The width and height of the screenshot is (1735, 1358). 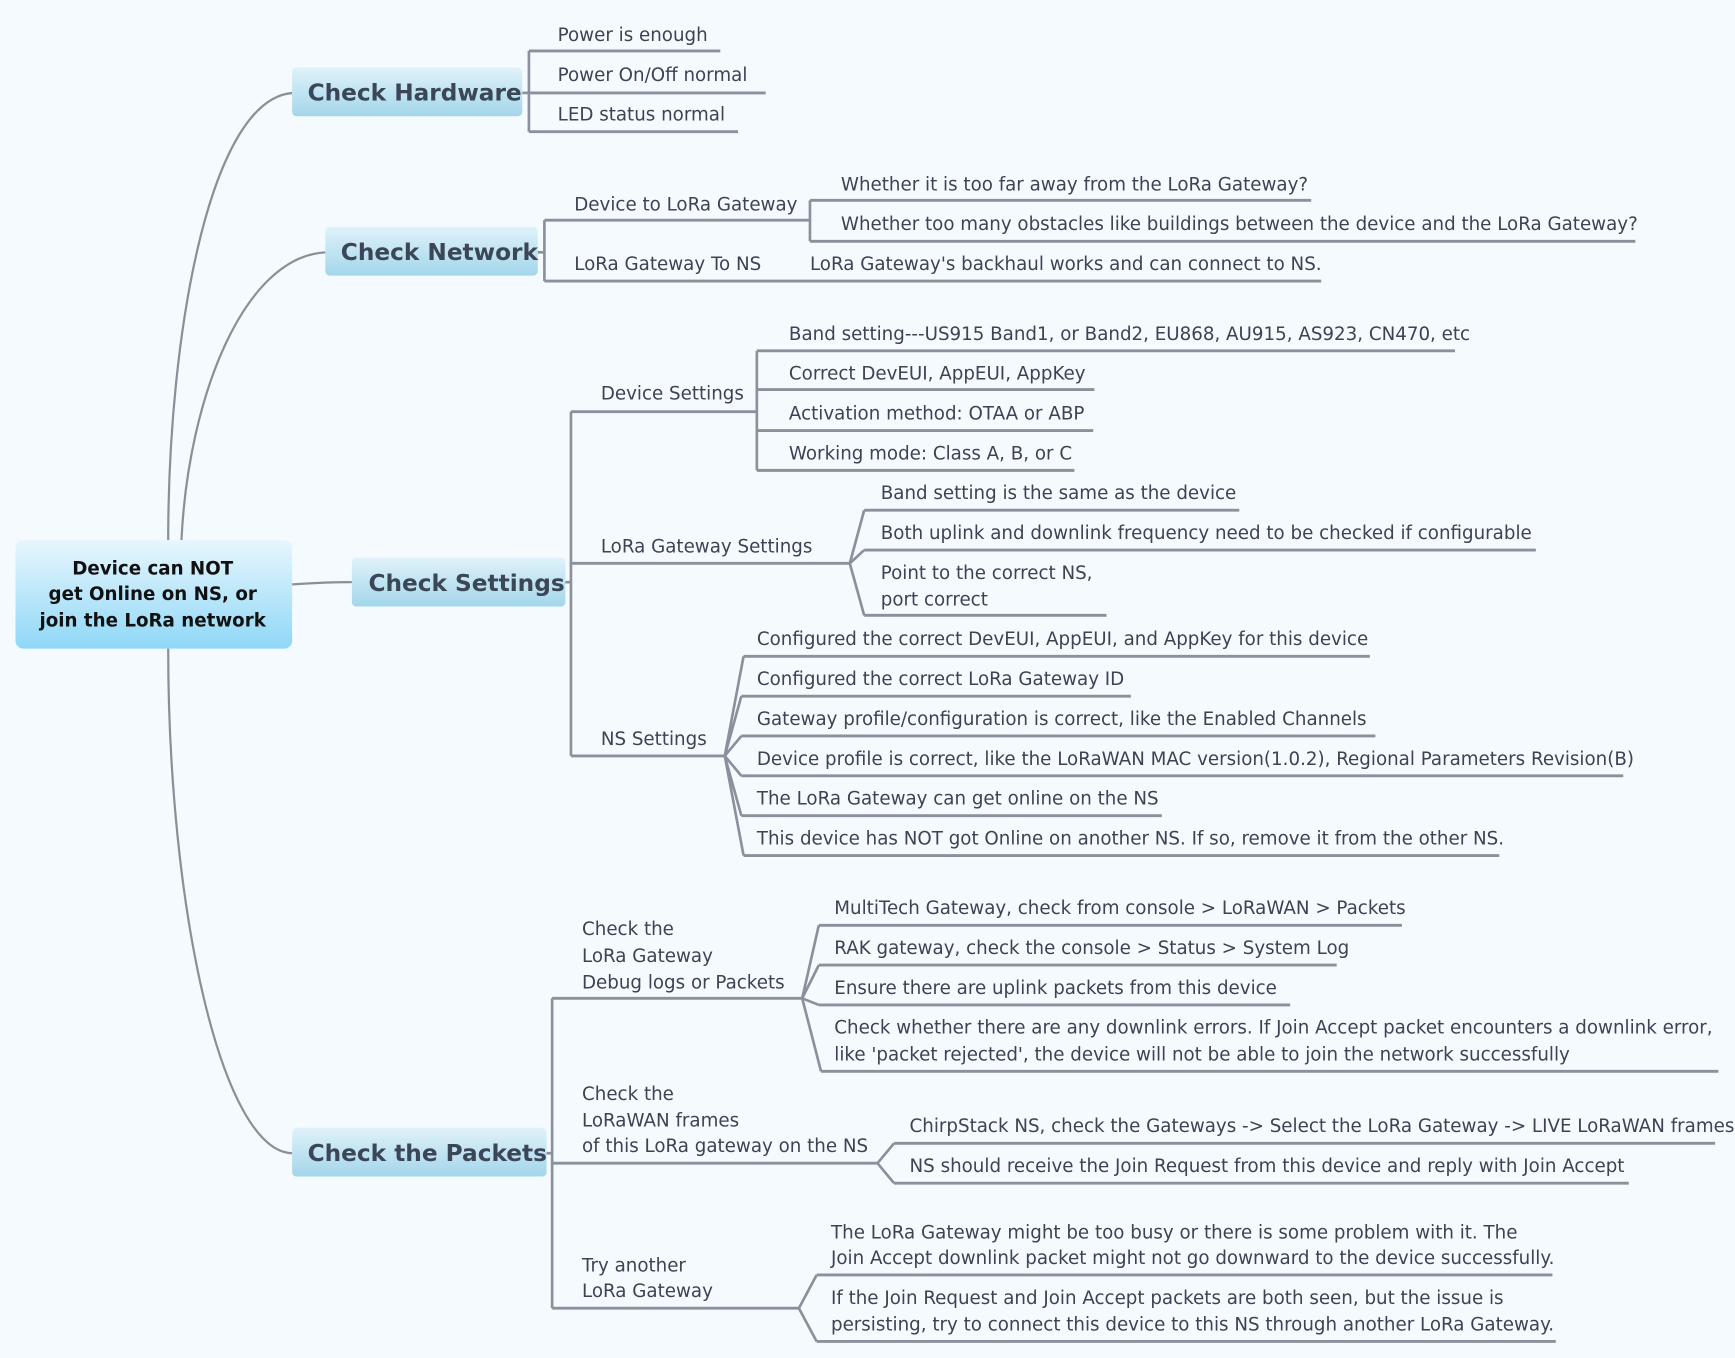 I want to click on ns-settings-bracket, so click(x=734, y=756).